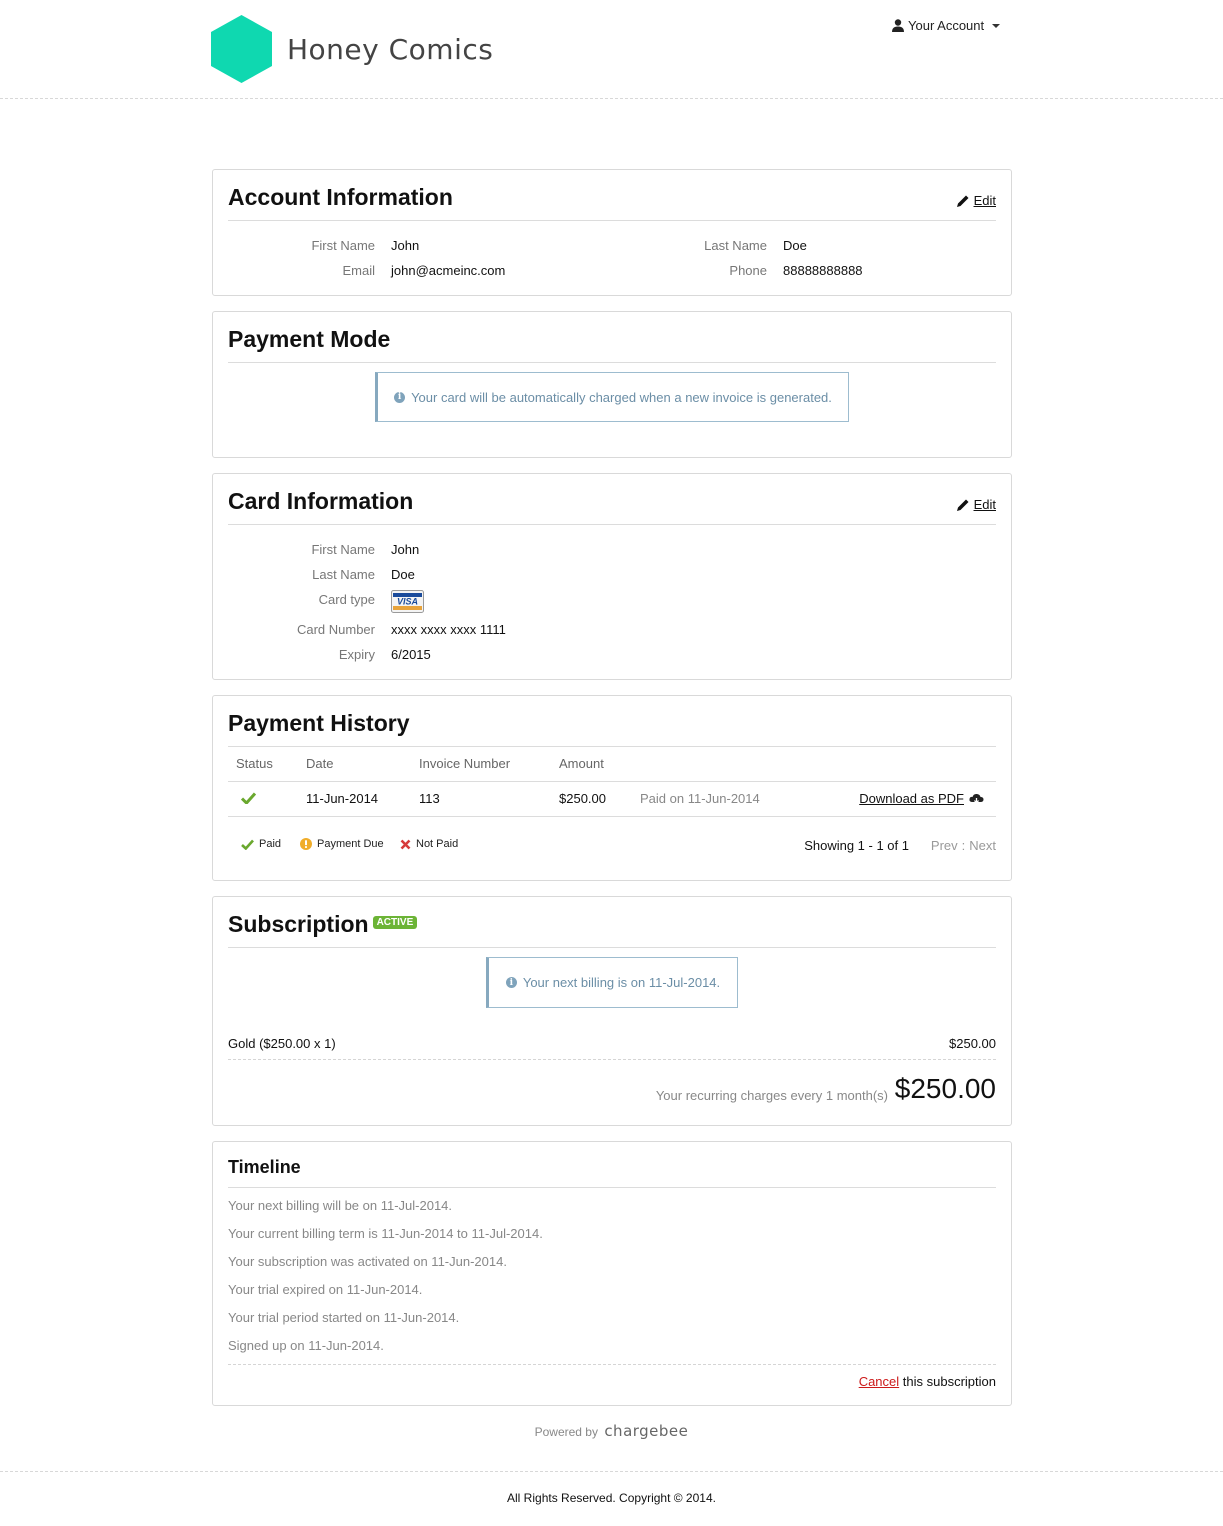 The height and width of the screenshot is (1526, 1223). What do you see at coordinates (700, 798) in the screenshot?
I see `row-paid-on: Paid on 11-Jun-2014` at bounding box center [700, 798].